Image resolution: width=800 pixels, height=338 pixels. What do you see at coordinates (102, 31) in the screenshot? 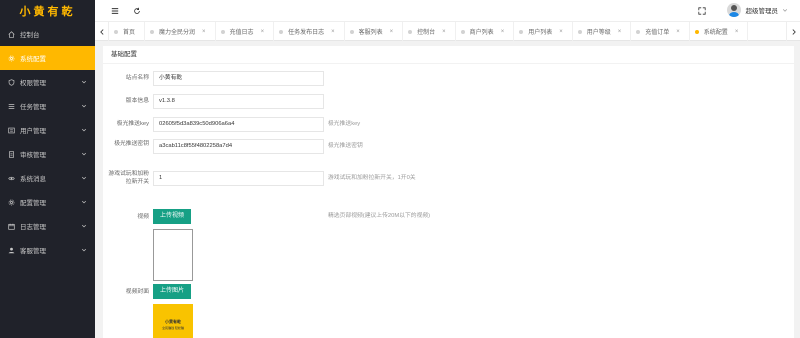
I see `tab-scroll-left-icon` at bounding box center [102, 31].